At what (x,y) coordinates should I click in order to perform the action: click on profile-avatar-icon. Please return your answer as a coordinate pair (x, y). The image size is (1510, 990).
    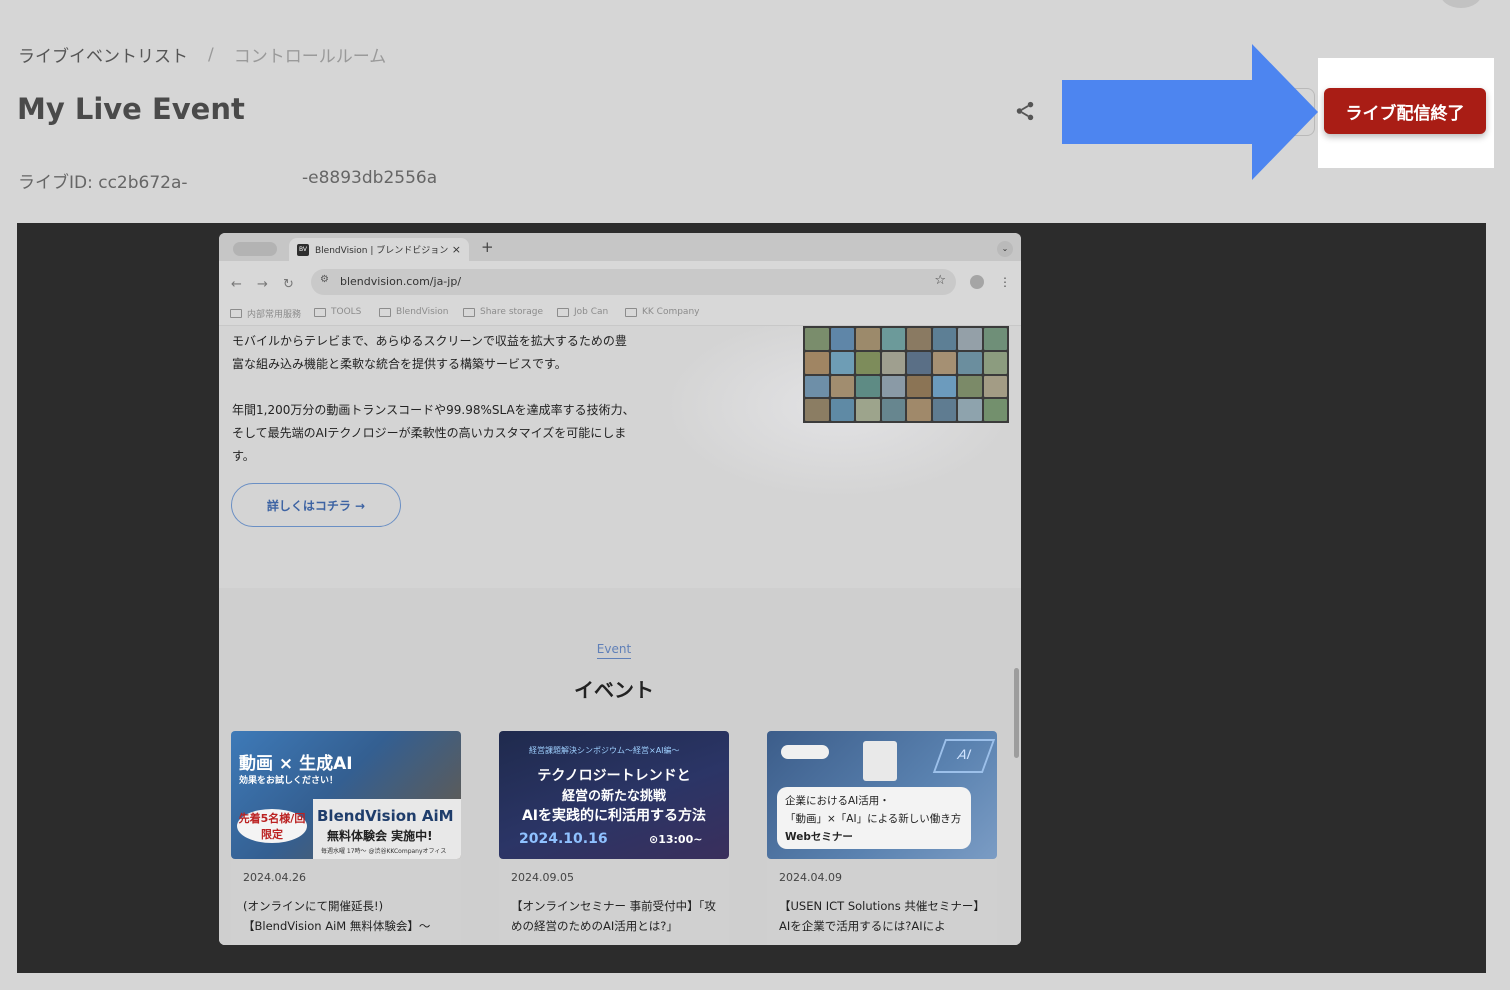
    Looking at the image, I should click on (977, 282).